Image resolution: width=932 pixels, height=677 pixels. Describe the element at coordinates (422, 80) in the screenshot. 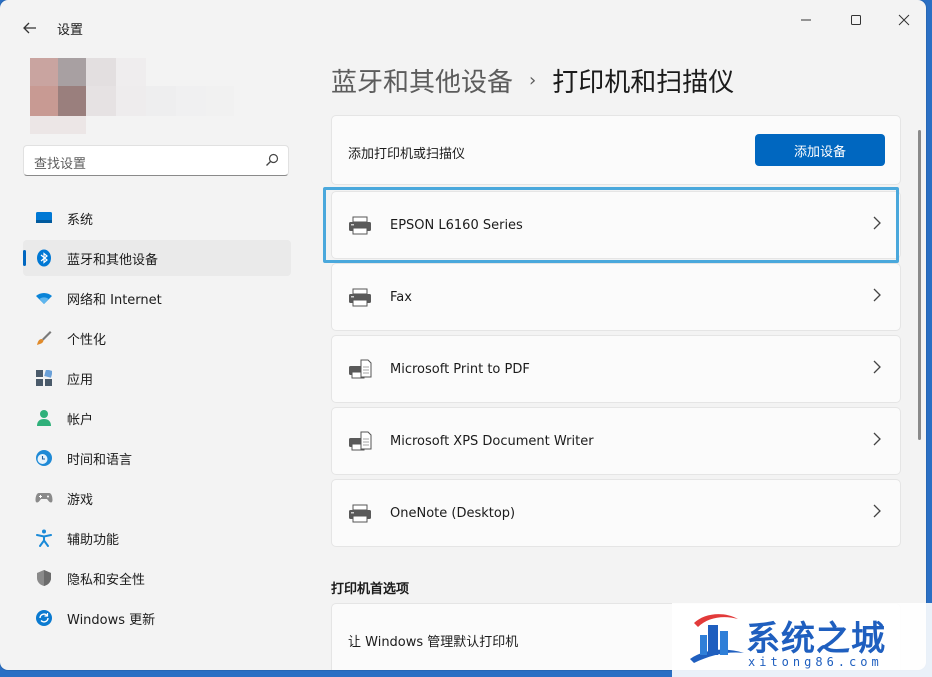

I see `breadcrumb-parent: 蓝牙和其他设备` at that location.